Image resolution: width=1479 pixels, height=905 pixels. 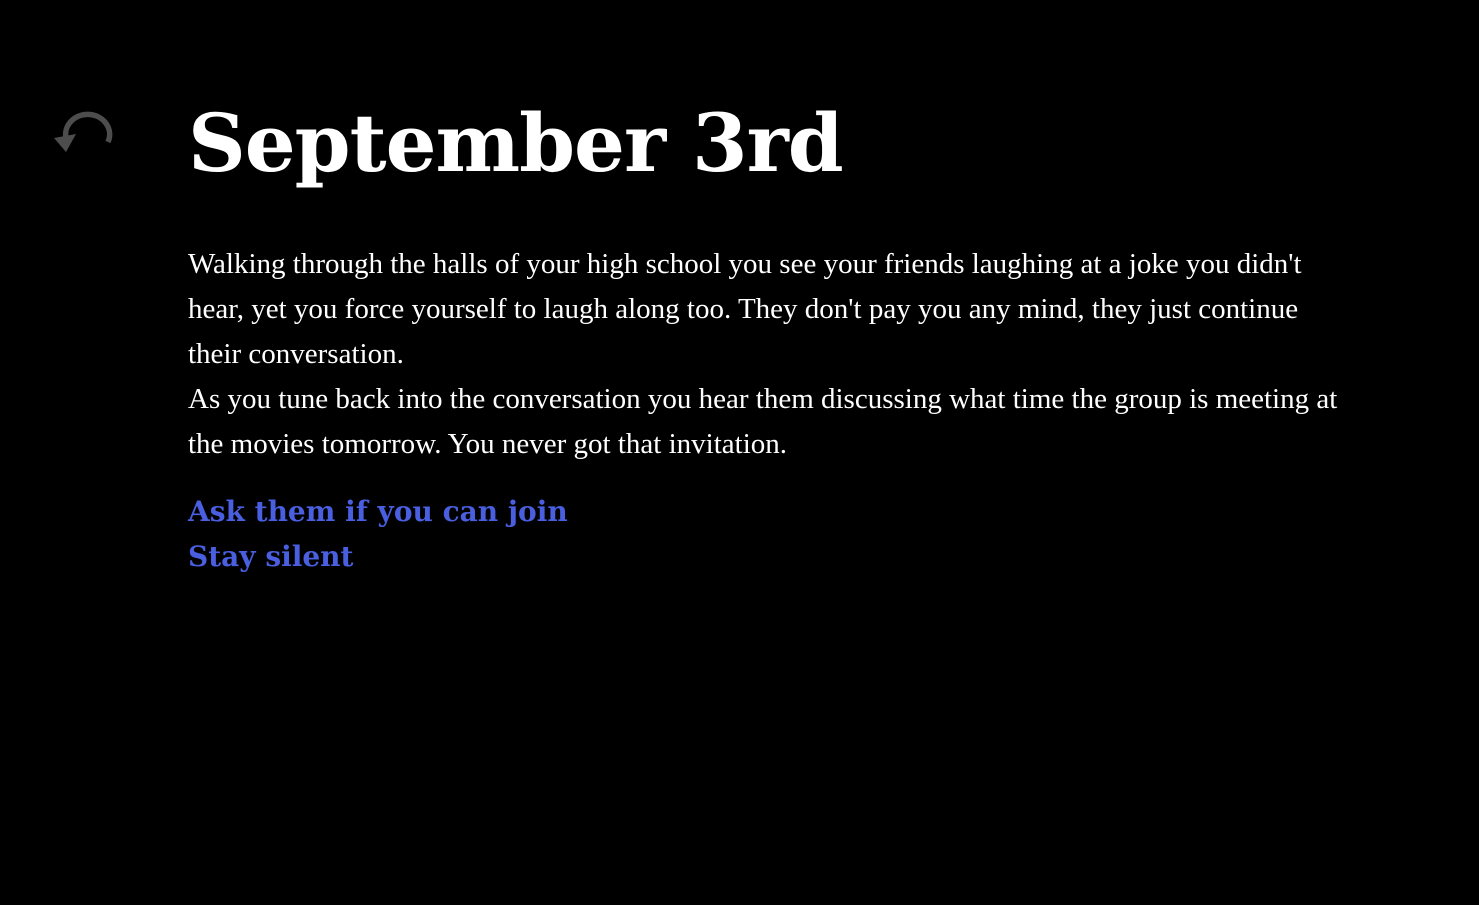 I want to click on choice-list: Ask them if you can join Stay silent, so click(x=768, y=534).